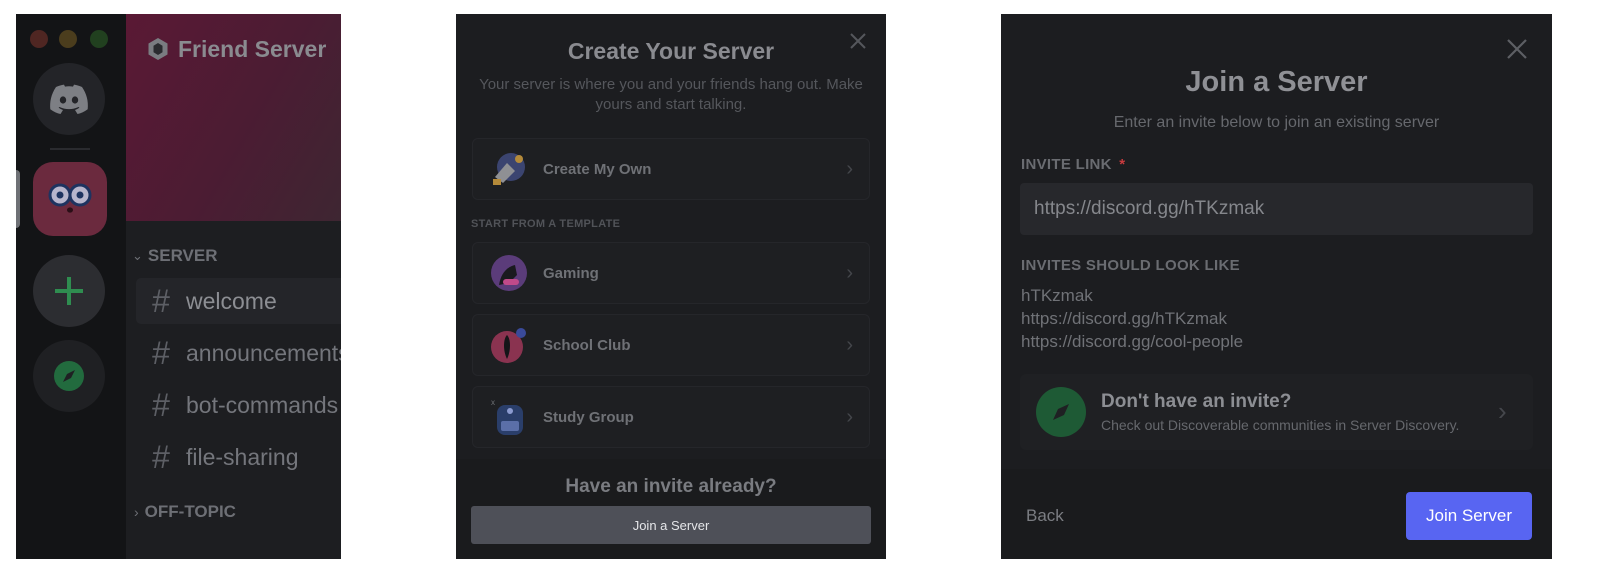 The width and height of the screenshot is (1600, 585). I want to click on school-club-template-icon, so click(508, 345).